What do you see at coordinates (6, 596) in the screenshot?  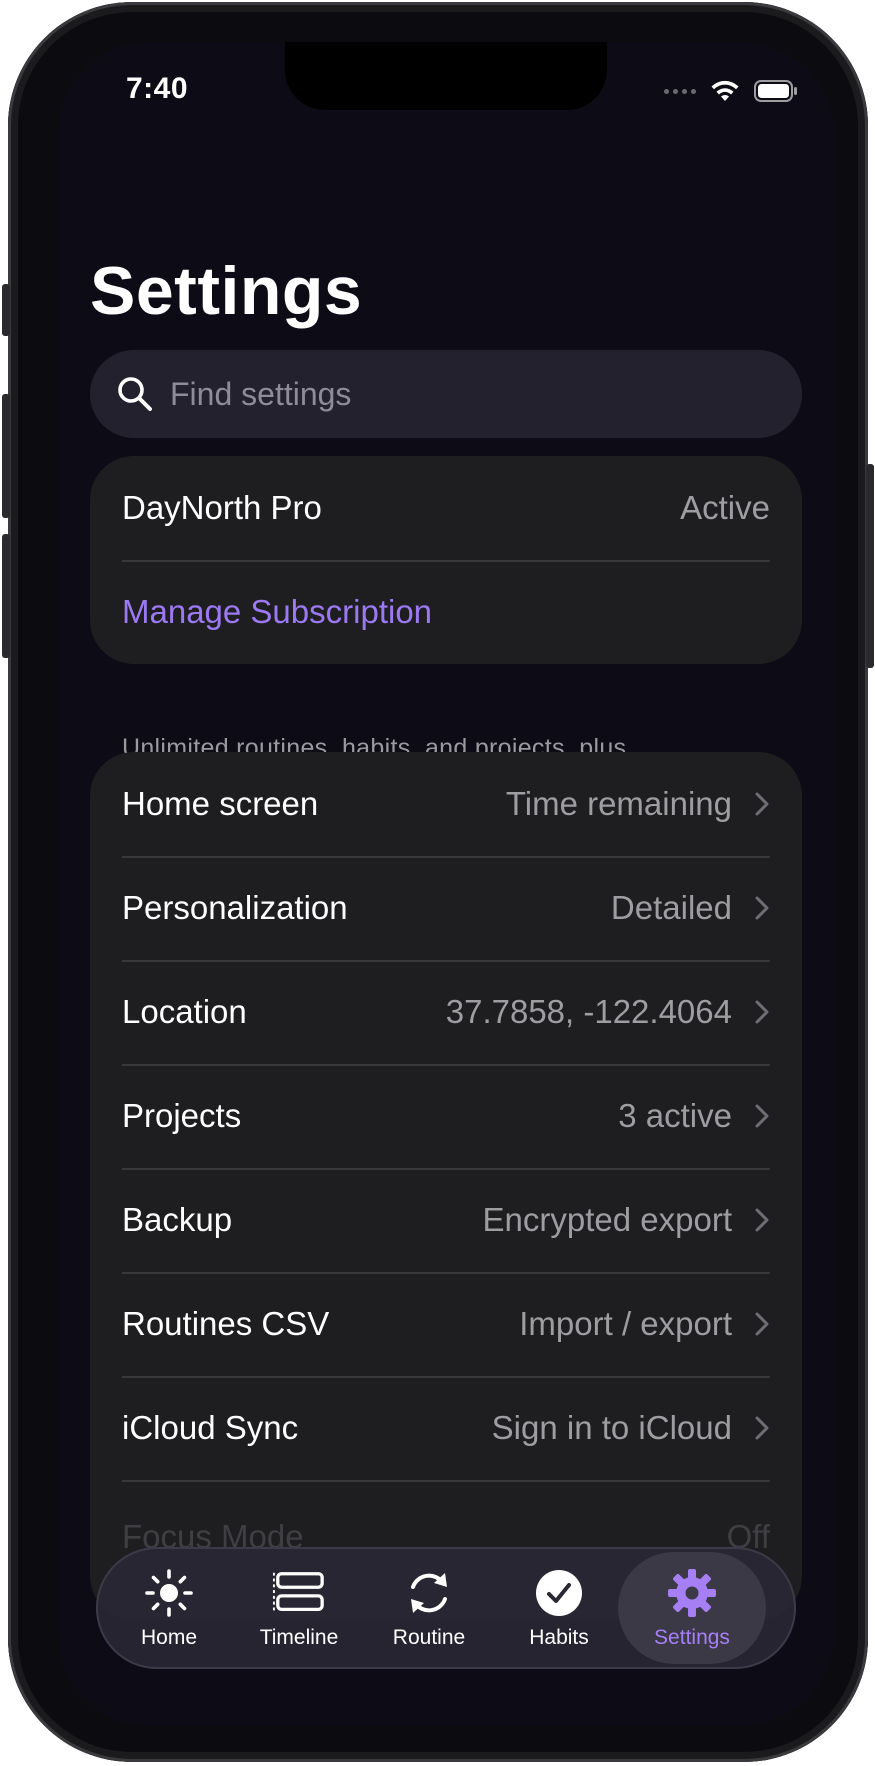 I see `volume-down-button` at bounding box center [6, 596].